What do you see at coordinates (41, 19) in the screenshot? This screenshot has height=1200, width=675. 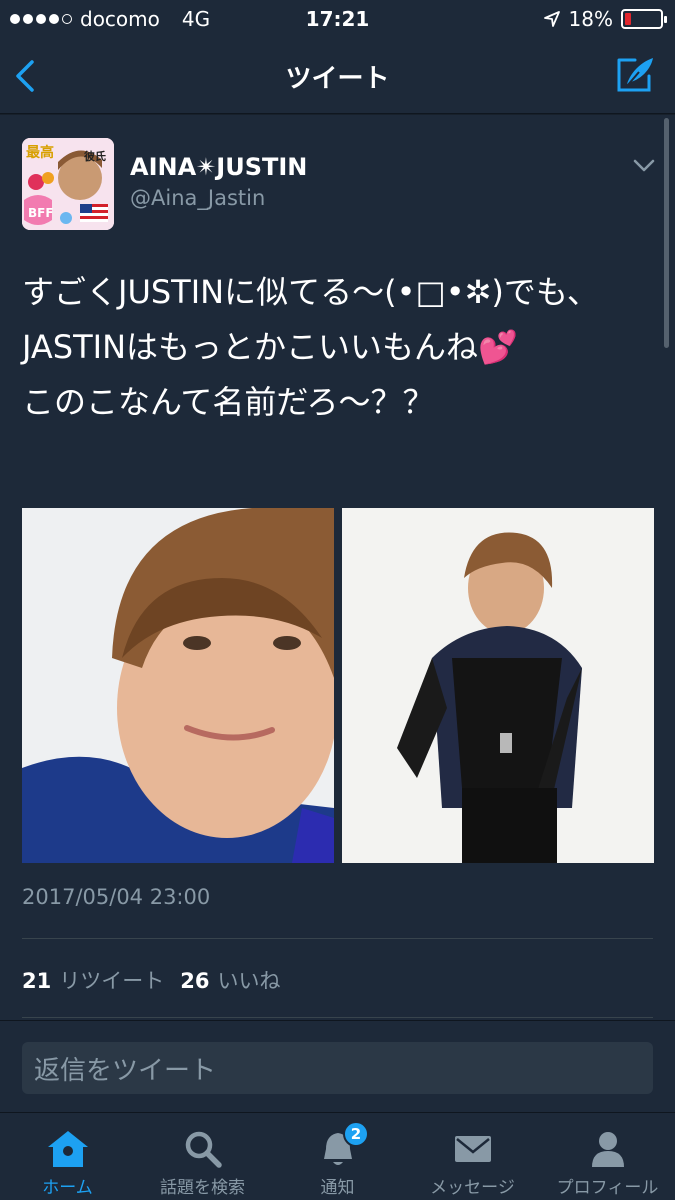 I see `signal-strength-icon` at bounding box center [41, 19].